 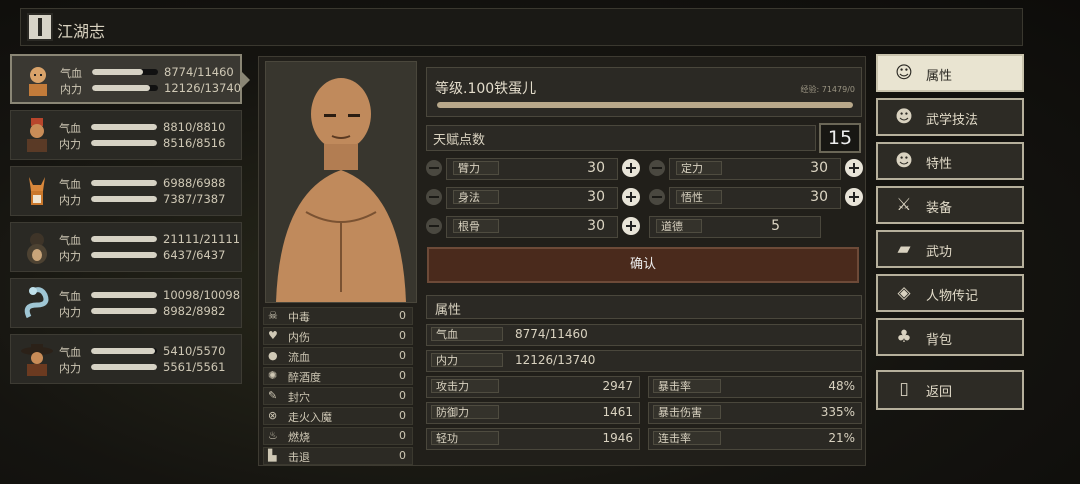 What do you see at coordinates (459, 140) in the screenshot?
I see `talent-label: 天赋点数` at bounding box center [459, 140].